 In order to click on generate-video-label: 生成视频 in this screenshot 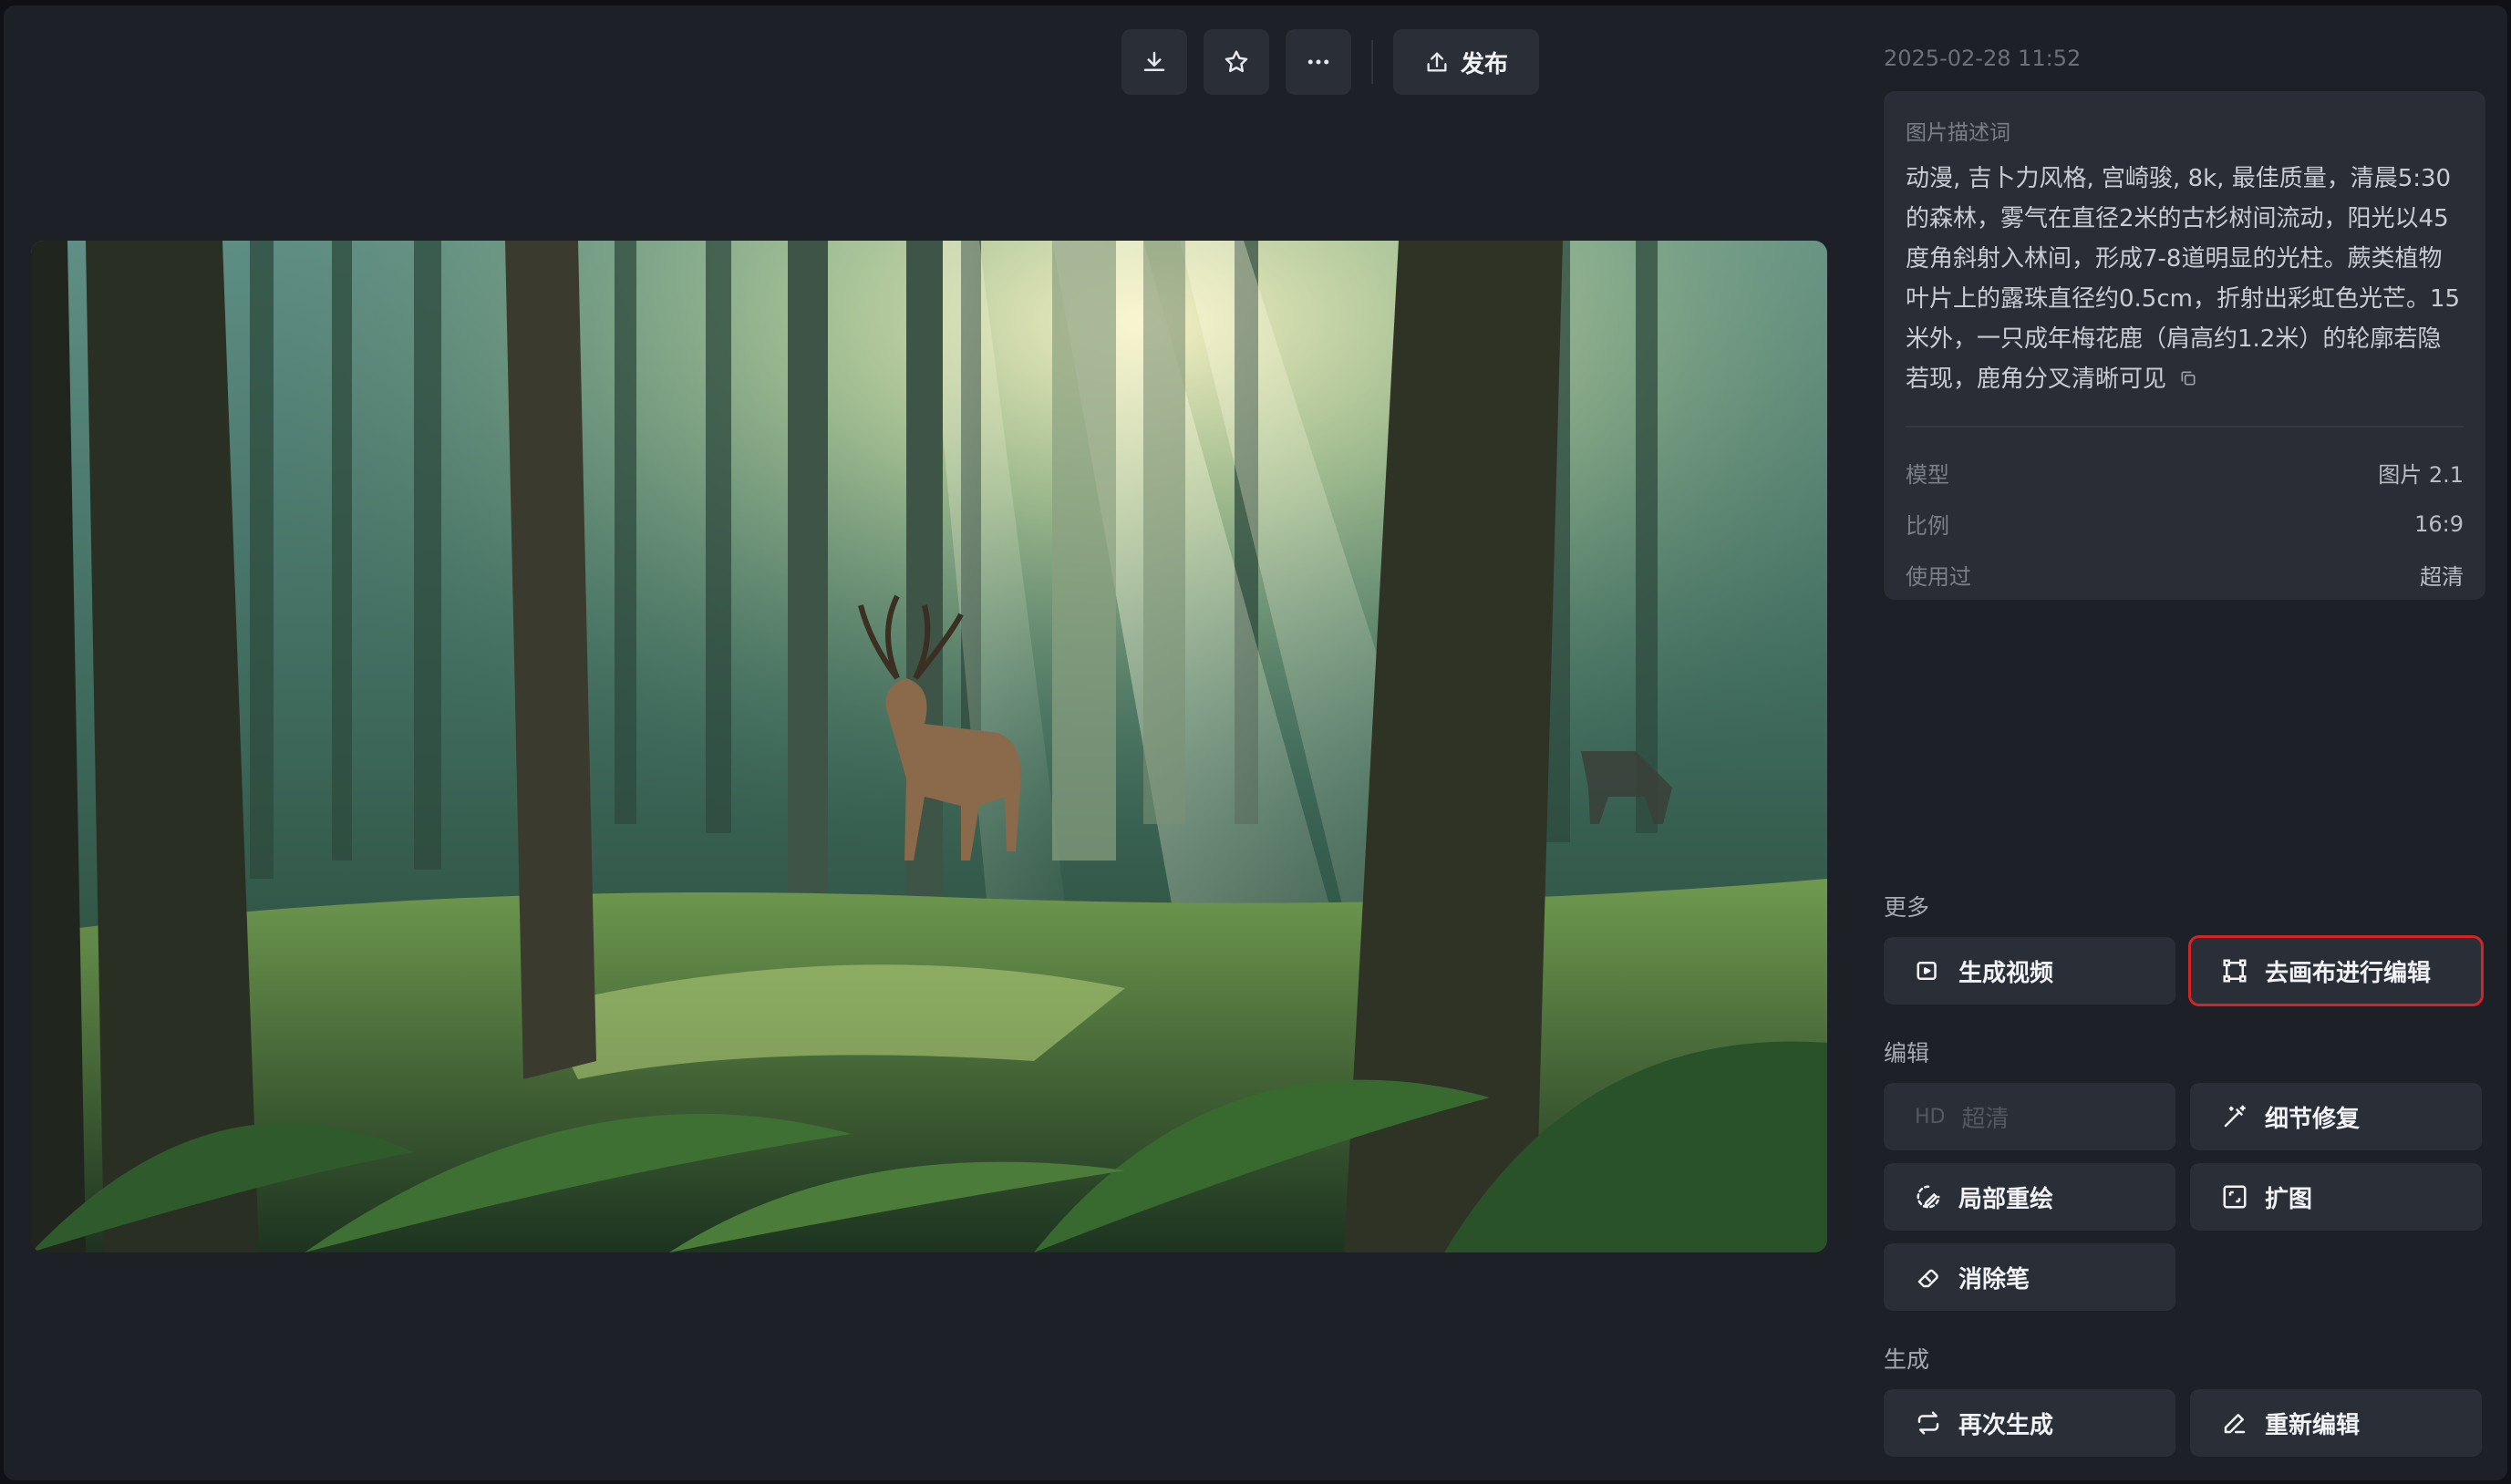, I will do `click(2006, 973)`.